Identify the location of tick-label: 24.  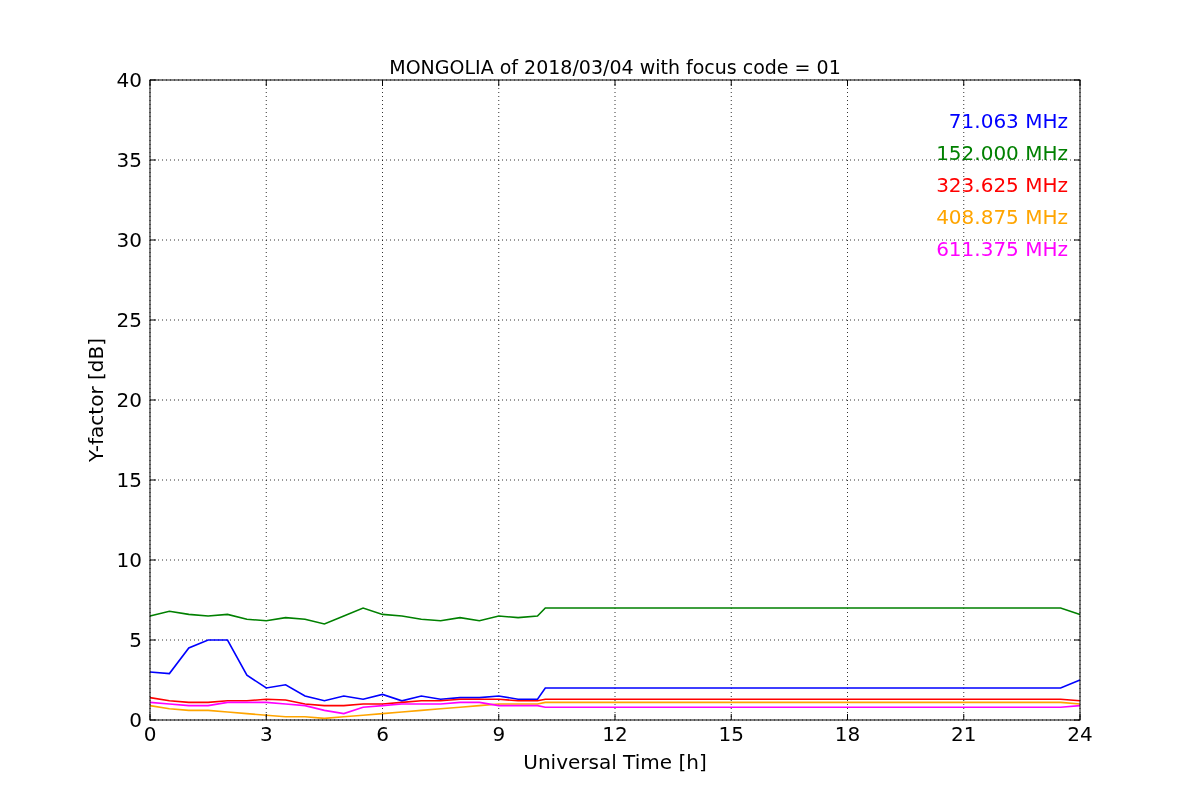
(1080, 734).